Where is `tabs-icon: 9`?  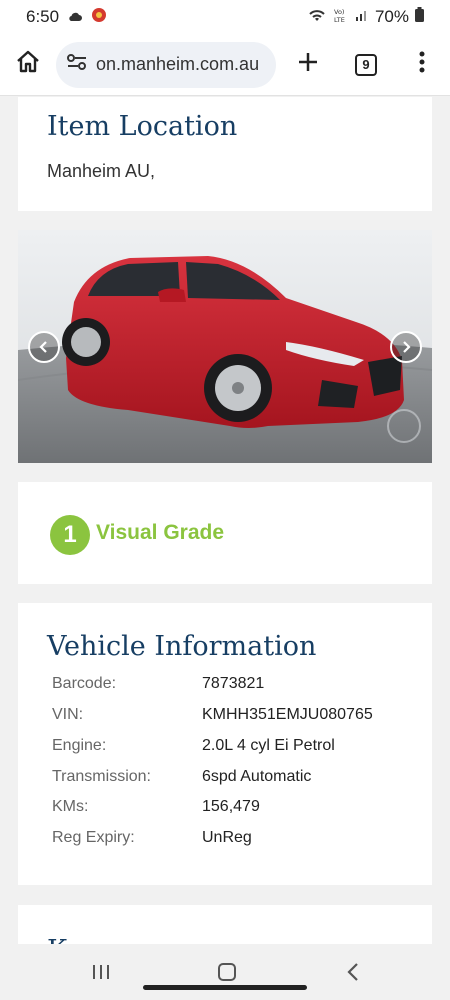 tabs-icon: 9 is located at coordinates (366, 64).